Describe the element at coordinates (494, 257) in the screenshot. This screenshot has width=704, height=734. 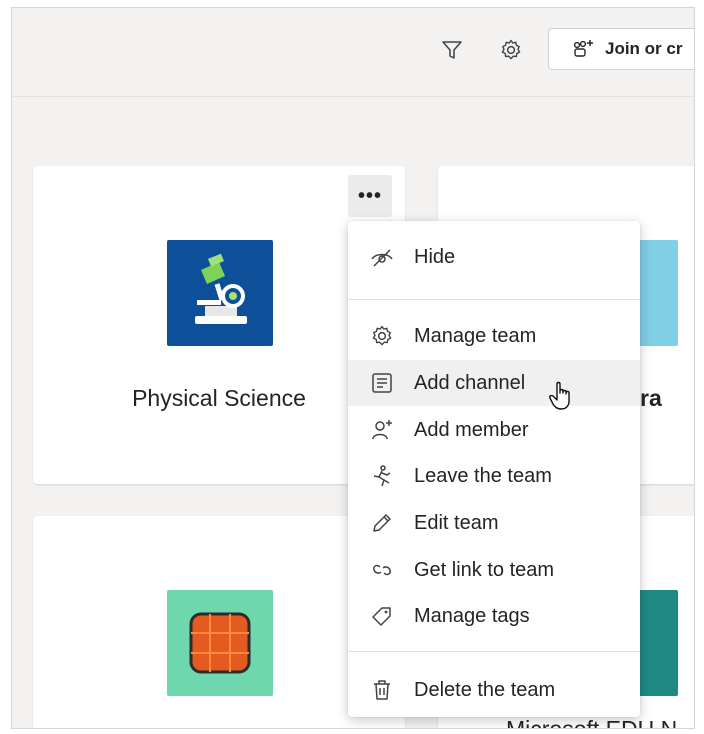
I see `menu-item-hide: Hide` at that location.